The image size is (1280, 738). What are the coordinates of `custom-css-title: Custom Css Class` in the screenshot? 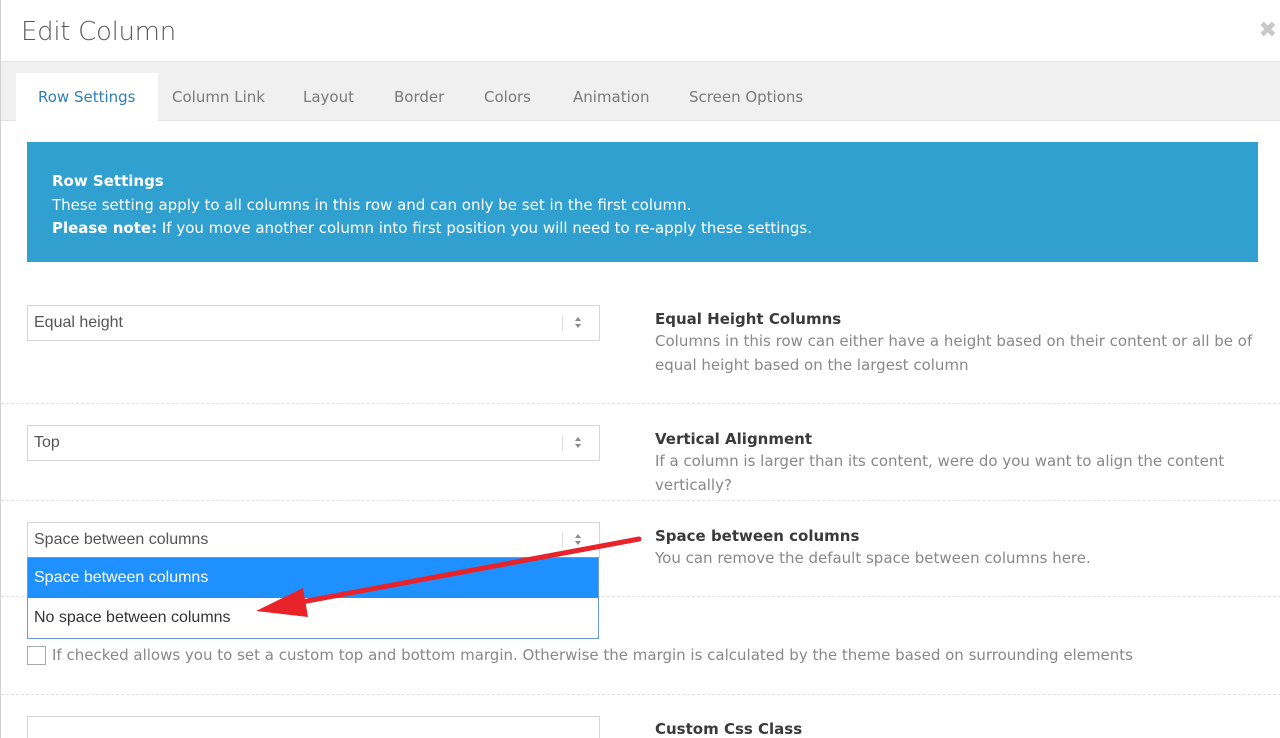 It's located at (729, 729).